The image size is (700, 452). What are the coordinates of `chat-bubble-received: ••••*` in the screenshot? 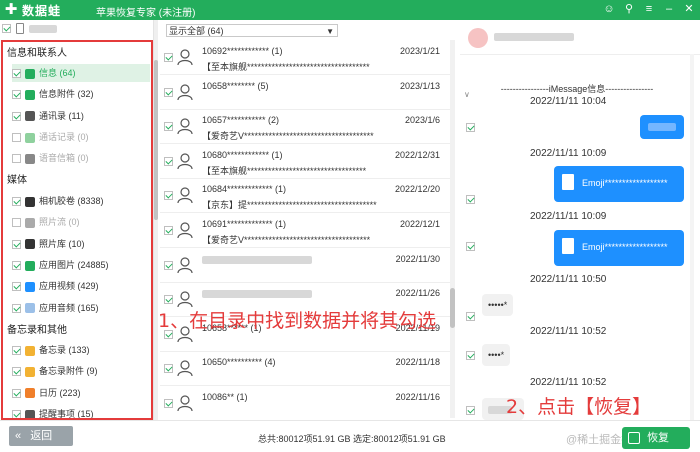 It's located at (496, 355).